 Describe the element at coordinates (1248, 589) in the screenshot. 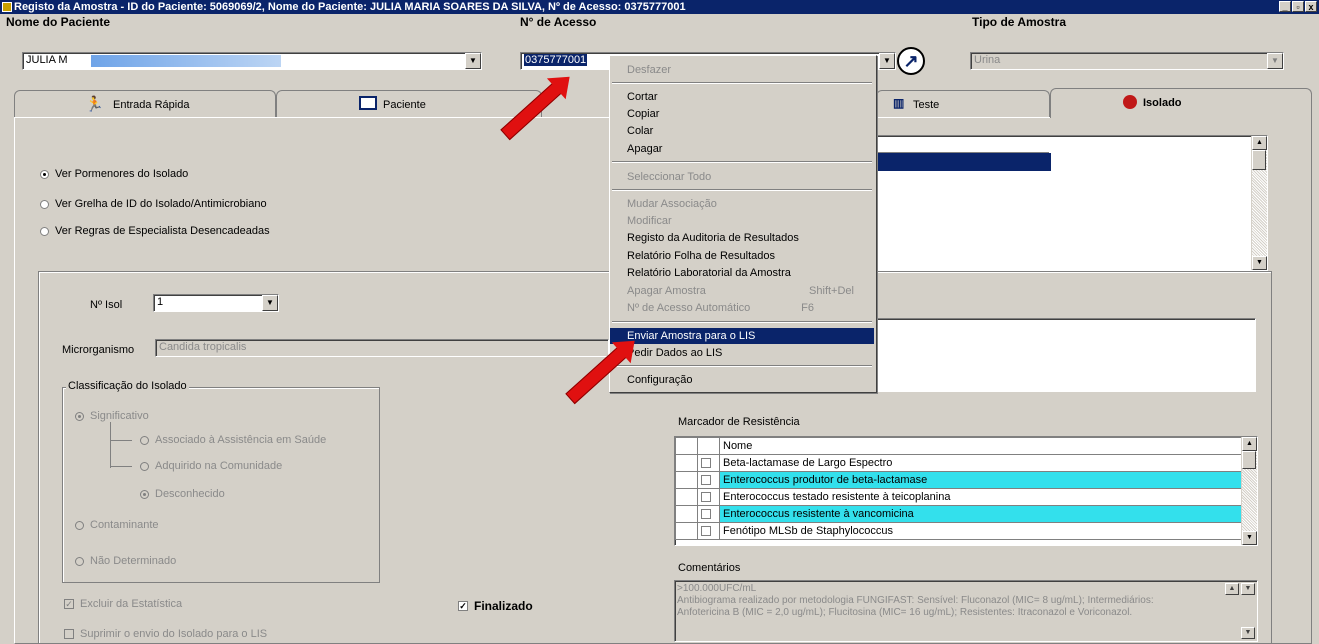

I see `comments-scroll-up-button: ▼` at that location.